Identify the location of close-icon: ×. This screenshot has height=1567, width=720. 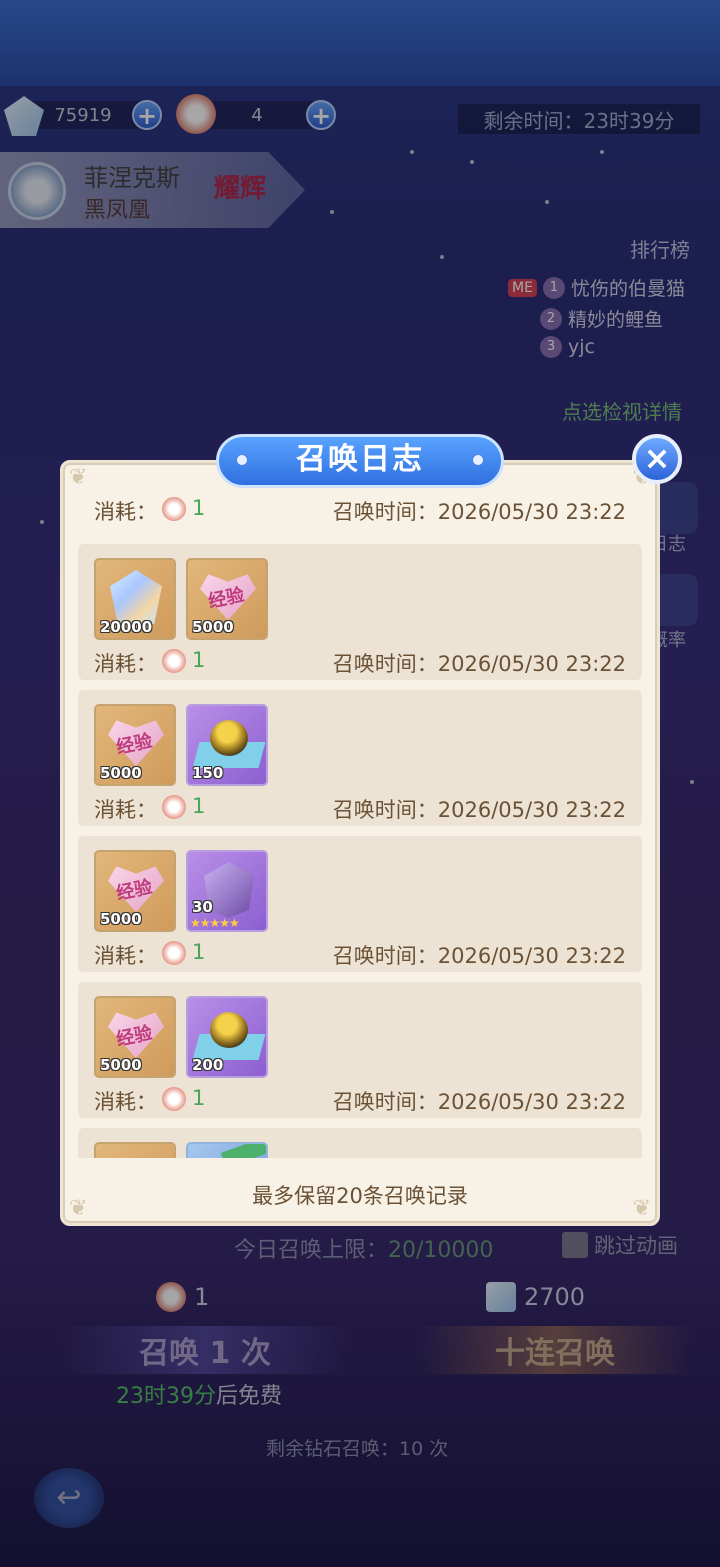
(657, 459).